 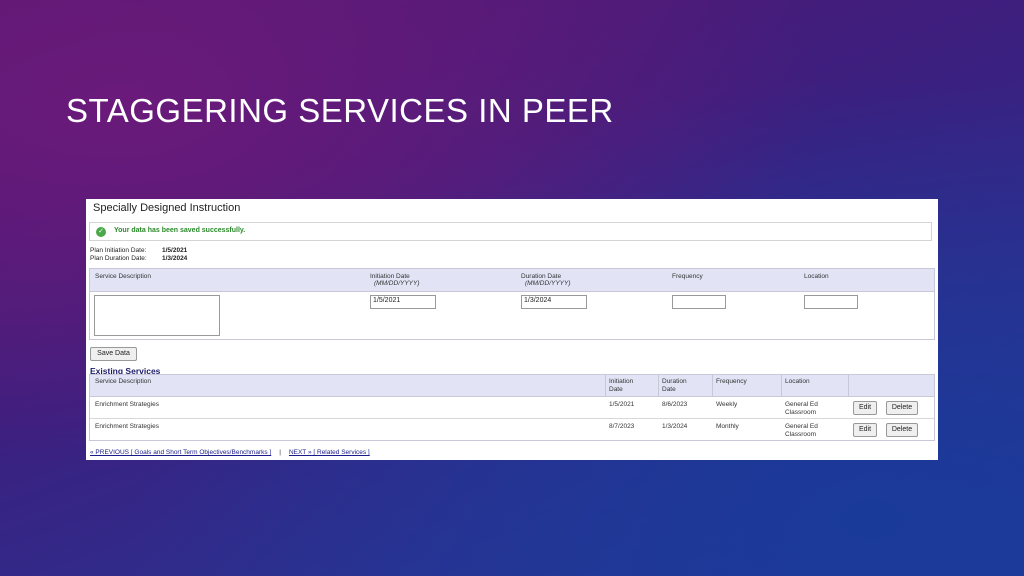 What do you see at coordinates (699, 302) in the screenshot?
I see `frequency-input` at bounding box center [699, 302].